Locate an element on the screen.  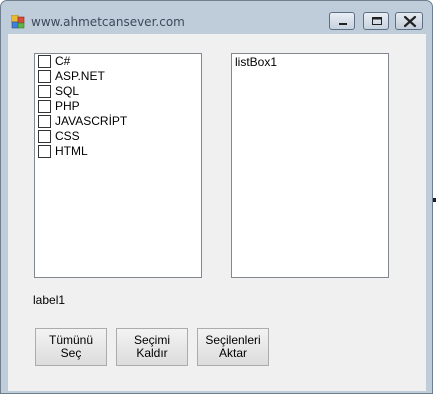
close-button is located at coordinates (409, 21).